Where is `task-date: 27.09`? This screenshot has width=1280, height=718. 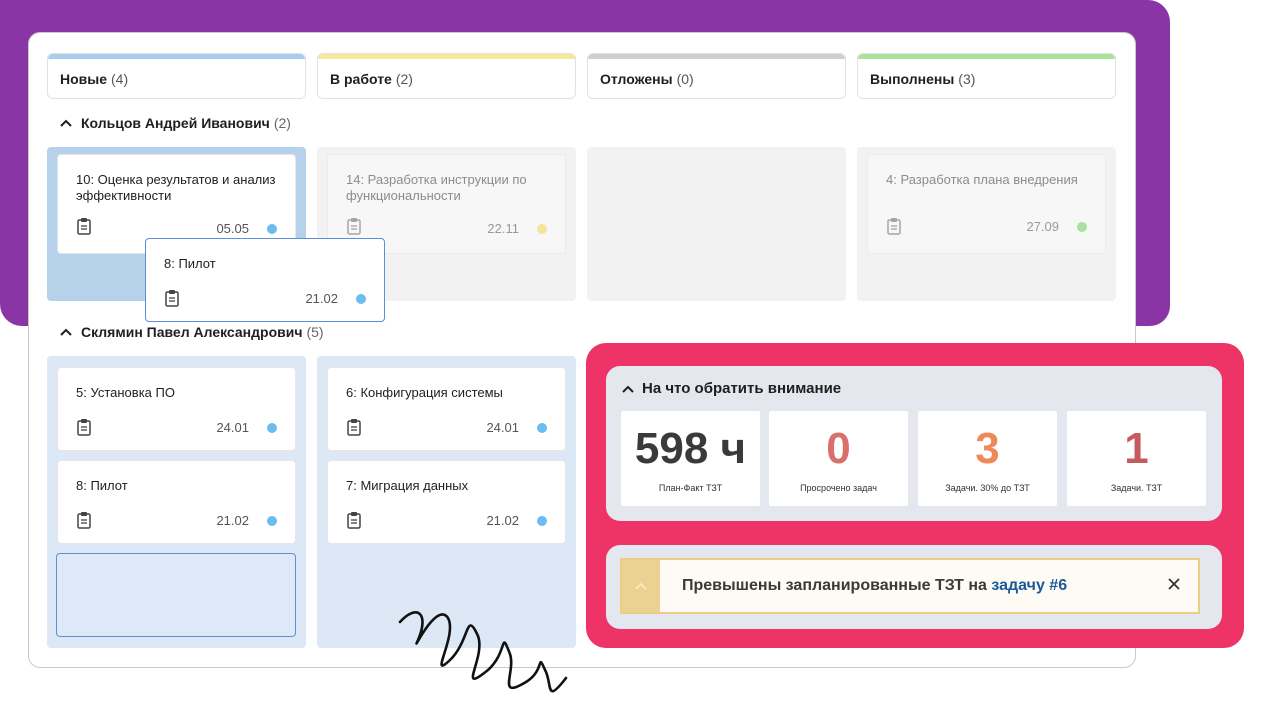 task-date: 27.09 is located at coordinates (1042, 226).